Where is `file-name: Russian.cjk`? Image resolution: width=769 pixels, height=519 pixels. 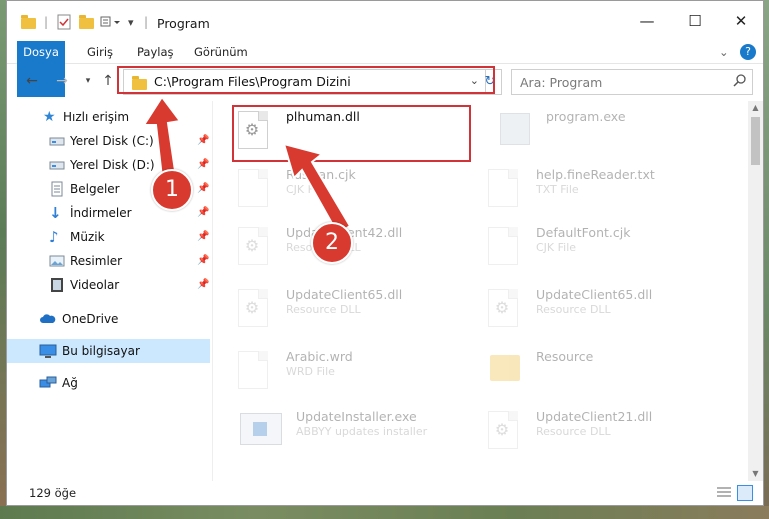
file-name: Russian.cjk is located at coordinates (321, 174).